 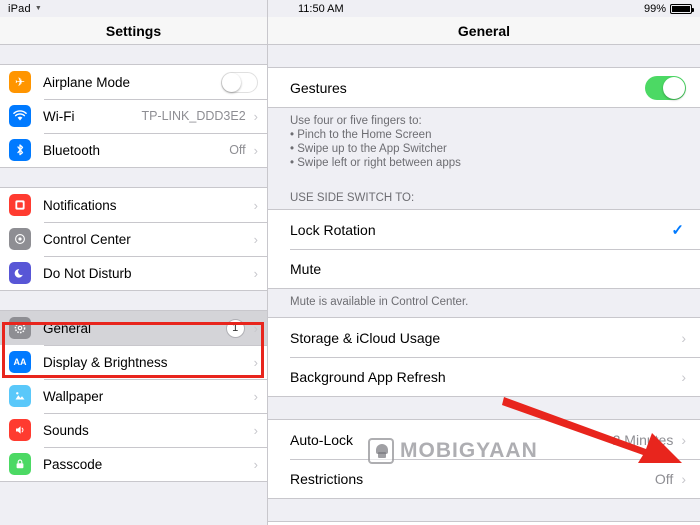 I want to click on row-storage-icloud-usage: Storage & iCloud Usage ›, so click(x=484, y=337).